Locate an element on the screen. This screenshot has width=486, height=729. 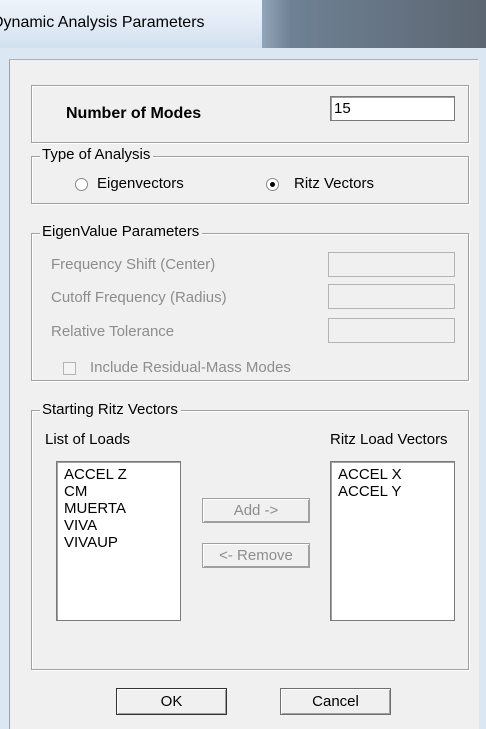
title-tab: Dynamic Analysis Parameters is located at coordinates (131, 24).